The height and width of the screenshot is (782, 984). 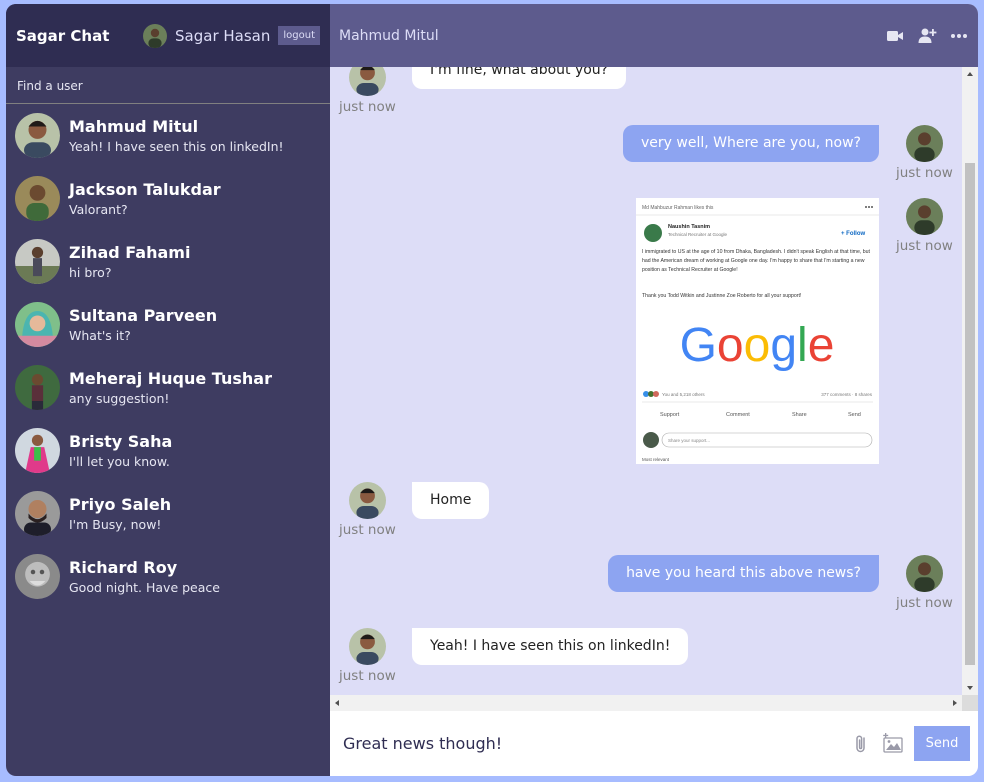 I want to click on chat-header-icons, so click(x=927, y=36).